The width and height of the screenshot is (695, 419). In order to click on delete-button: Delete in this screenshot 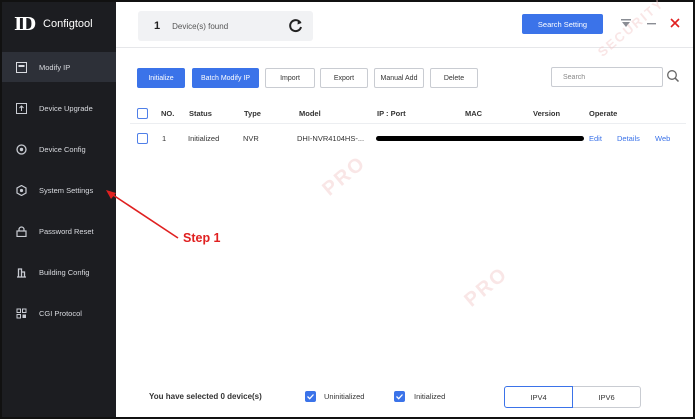, I will do `click(454, 78)`.